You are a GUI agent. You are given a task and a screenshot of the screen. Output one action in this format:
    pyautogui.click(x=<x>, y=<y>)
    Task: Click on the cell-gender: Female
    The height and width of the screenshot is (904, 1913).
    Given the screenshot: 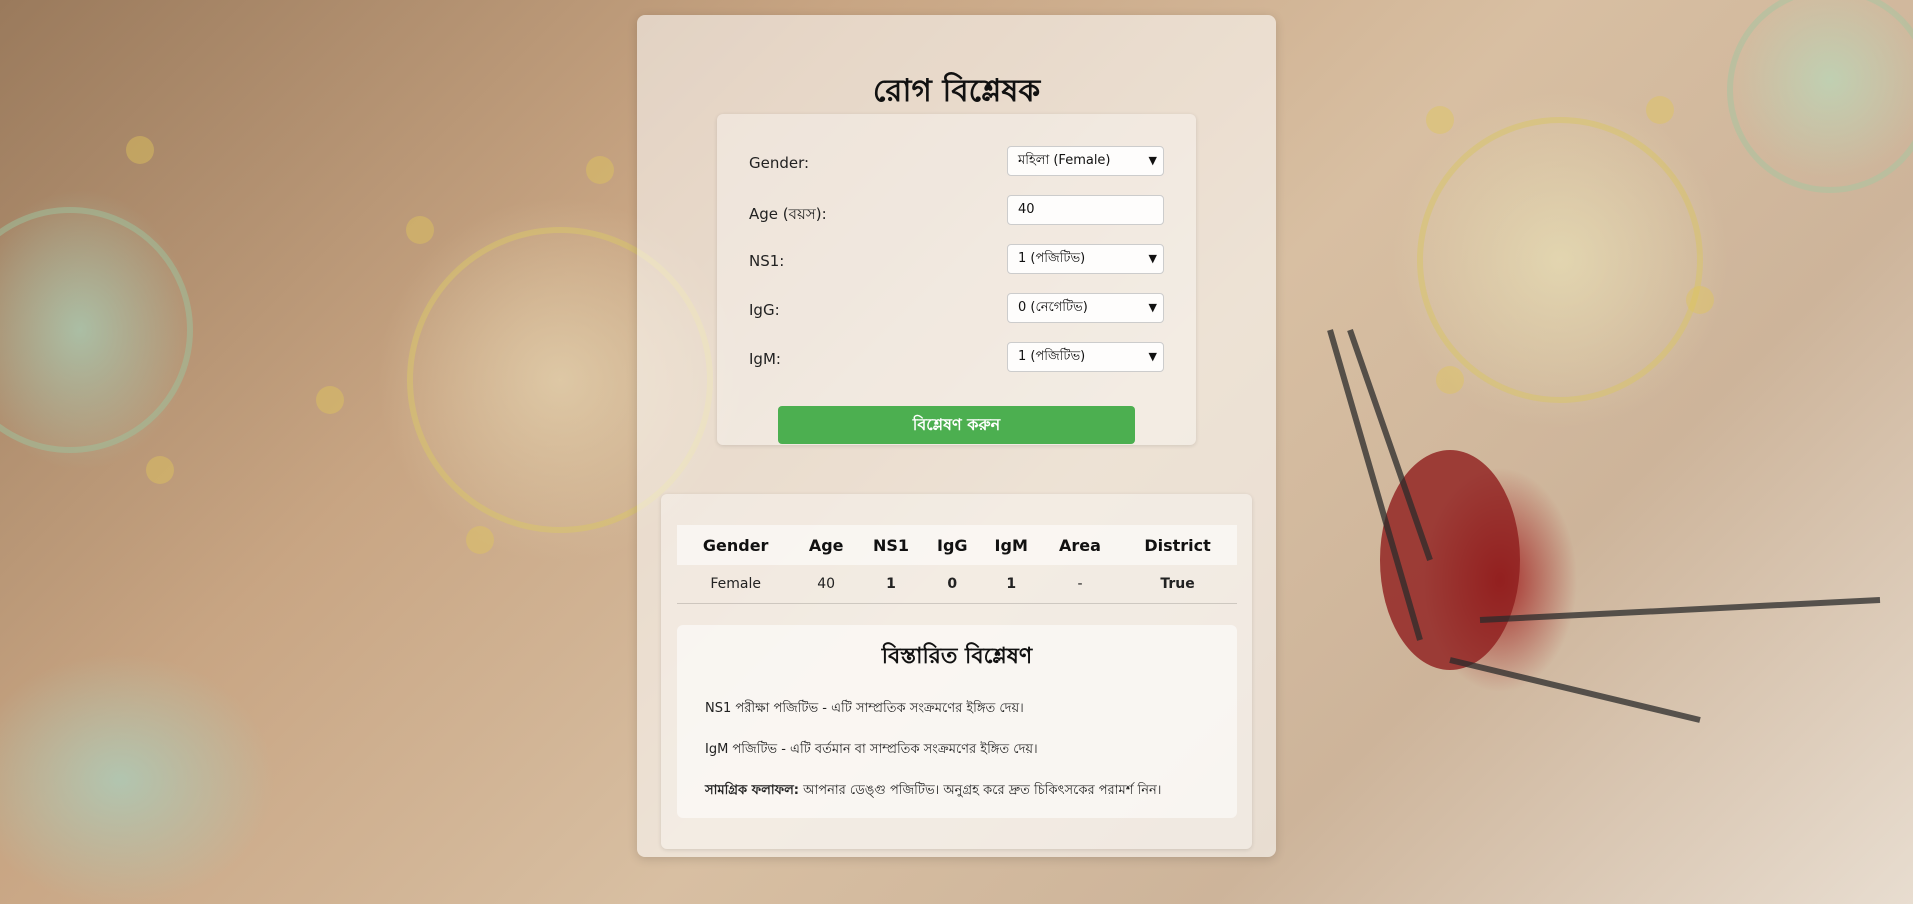 What is the action you would take?
    pyautogui.click(x=736, y=584)
    